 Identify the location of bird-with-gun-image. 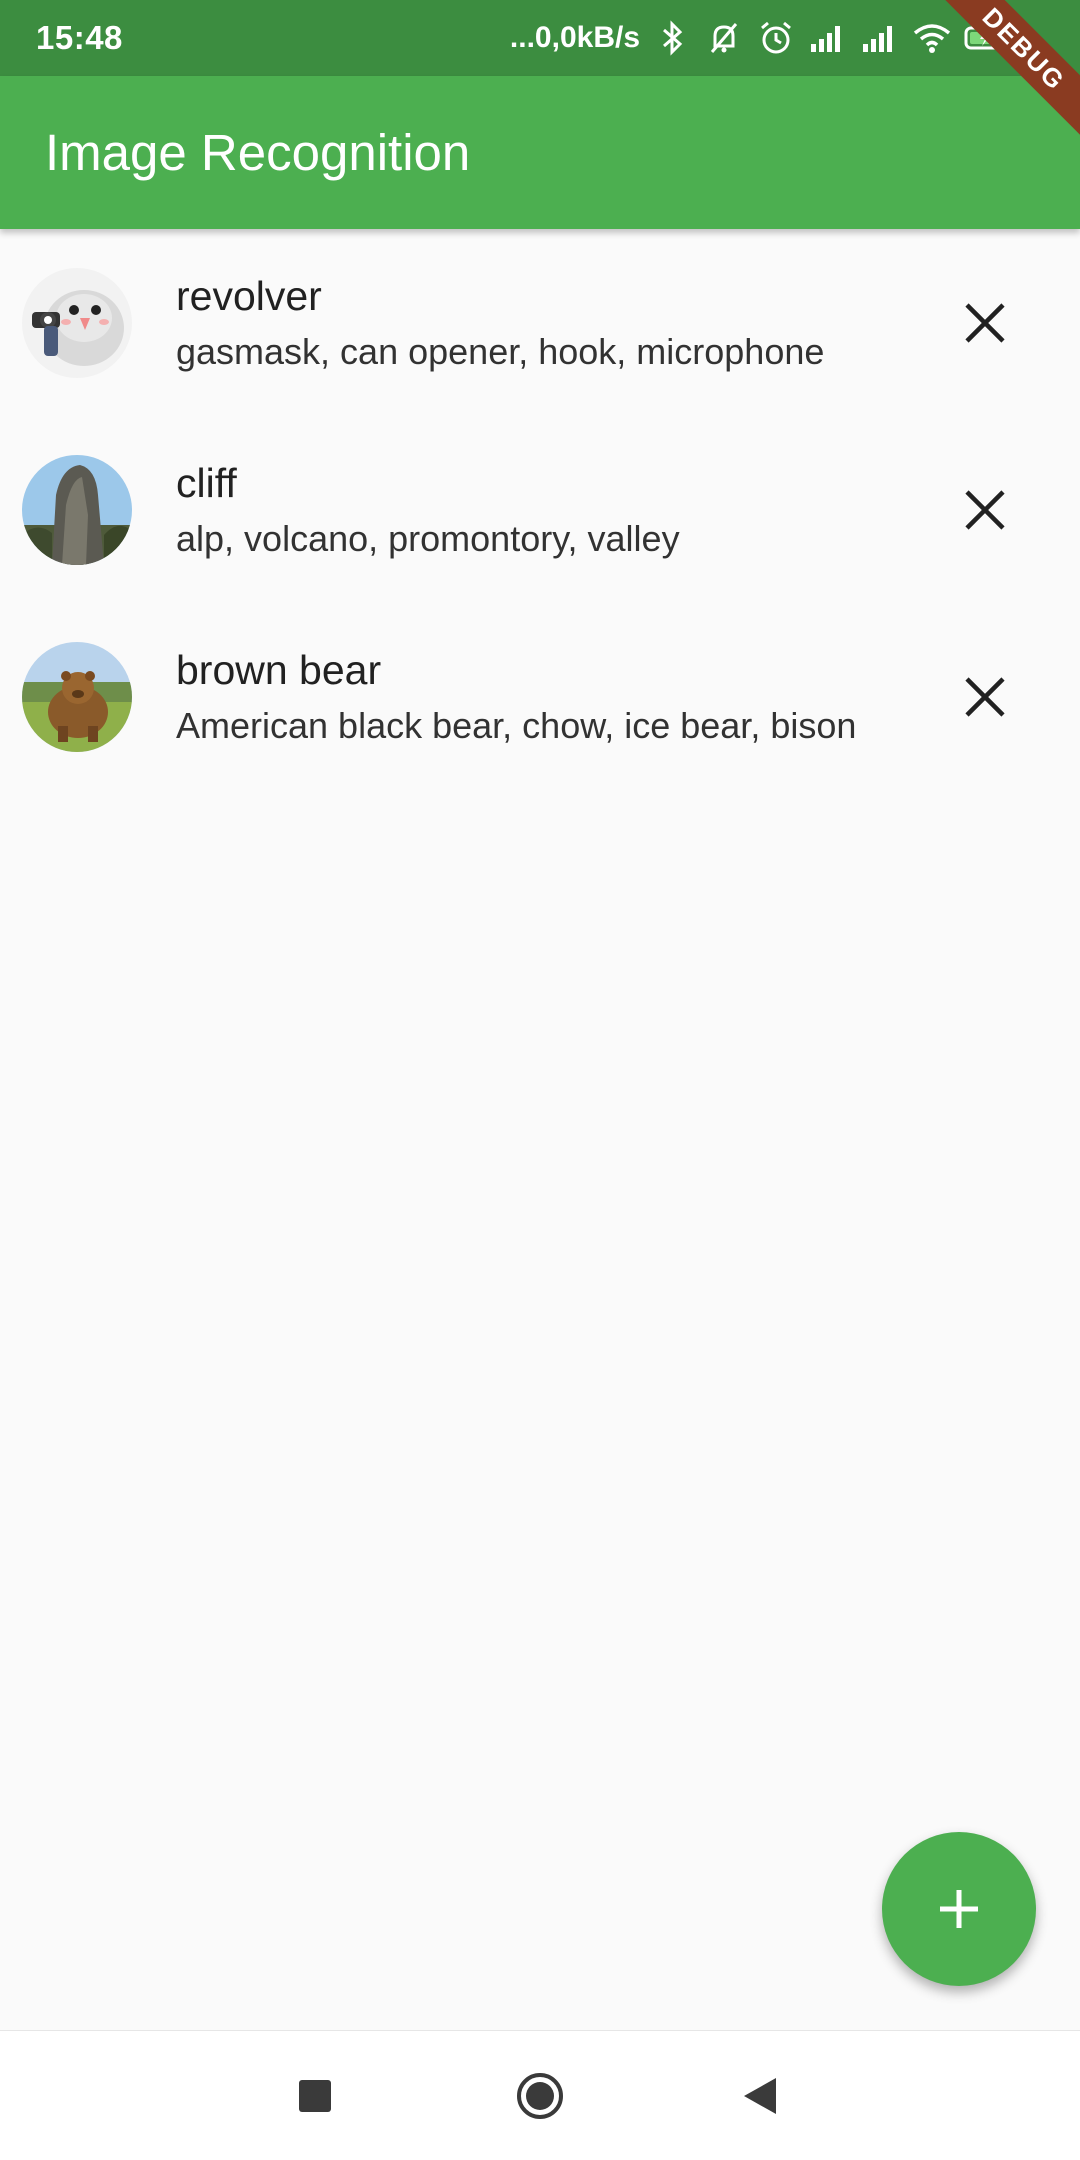
(77, 322).